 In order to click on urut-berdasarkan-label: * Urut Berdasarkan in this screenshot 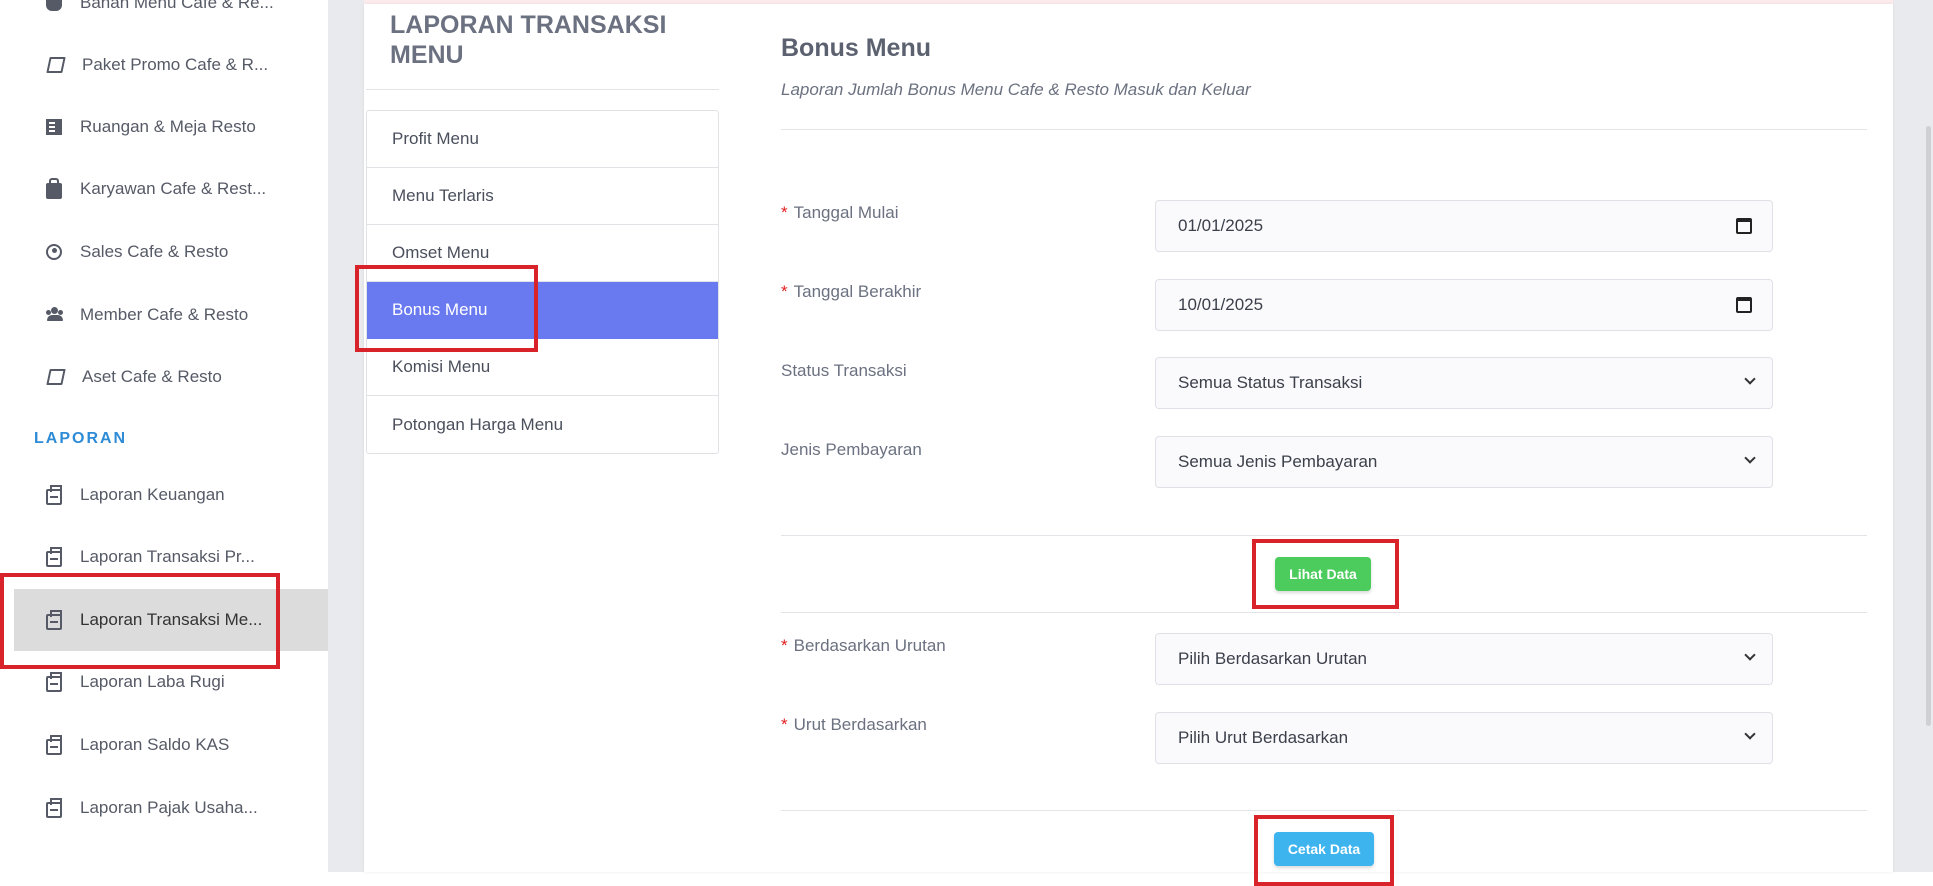, I will do `click(854, 724)`.